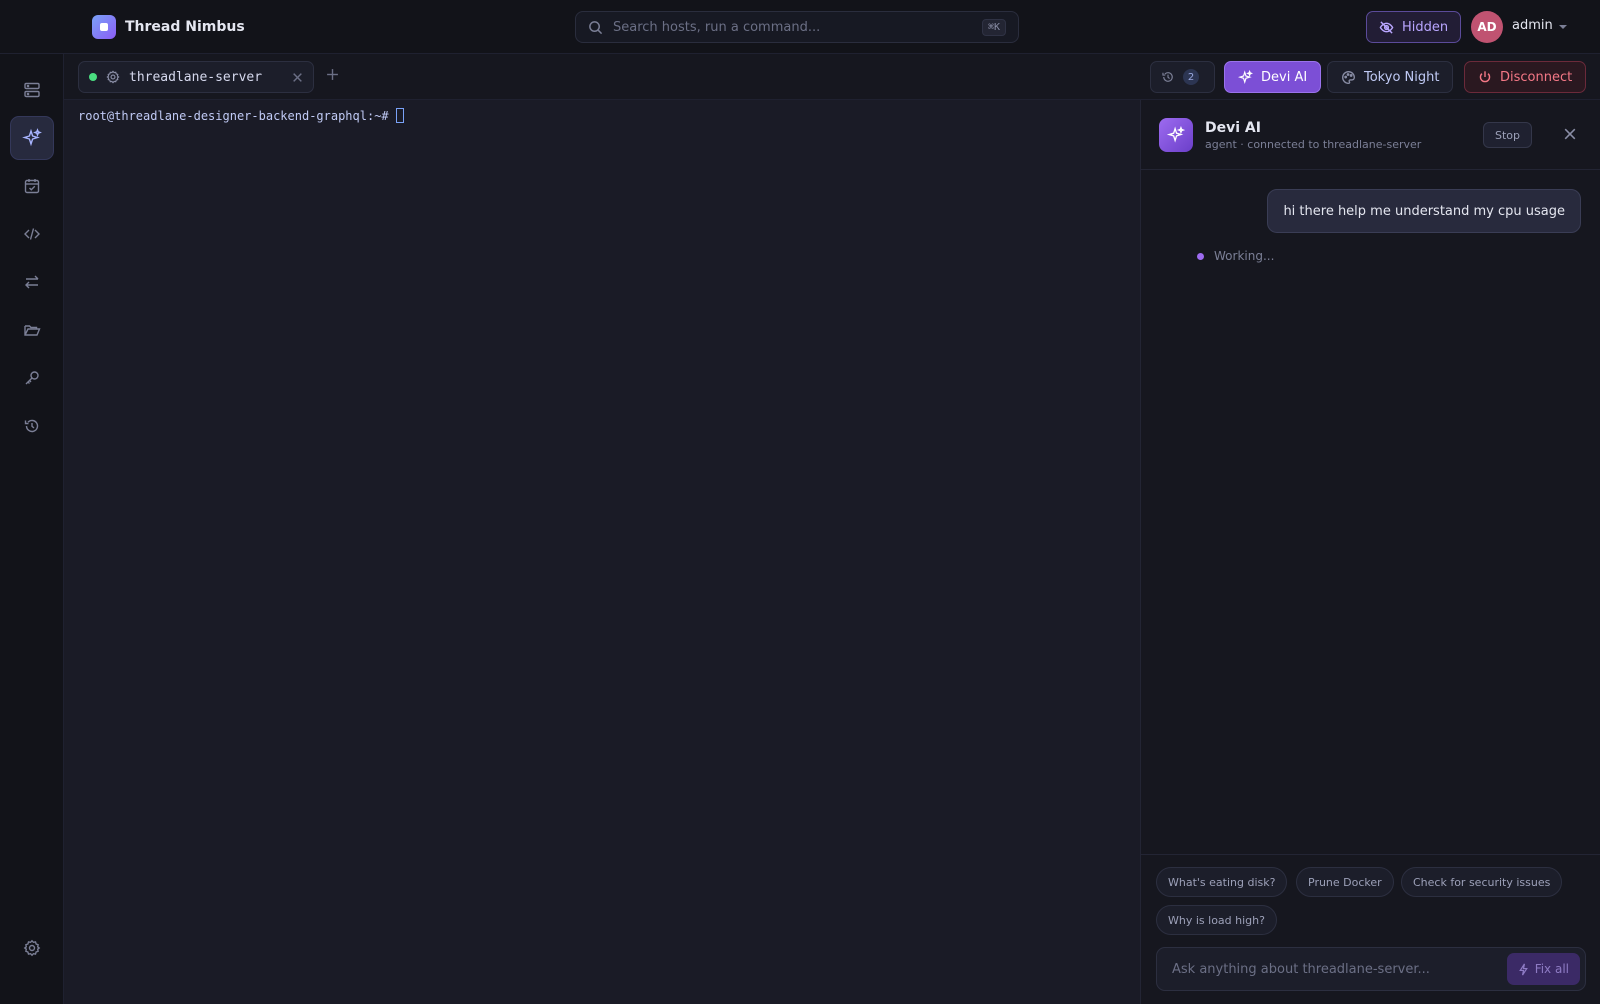  Describe the element at coordinates (1536, 77) in the screenshot. I see `disconnect-label: Disconnect` at that location.